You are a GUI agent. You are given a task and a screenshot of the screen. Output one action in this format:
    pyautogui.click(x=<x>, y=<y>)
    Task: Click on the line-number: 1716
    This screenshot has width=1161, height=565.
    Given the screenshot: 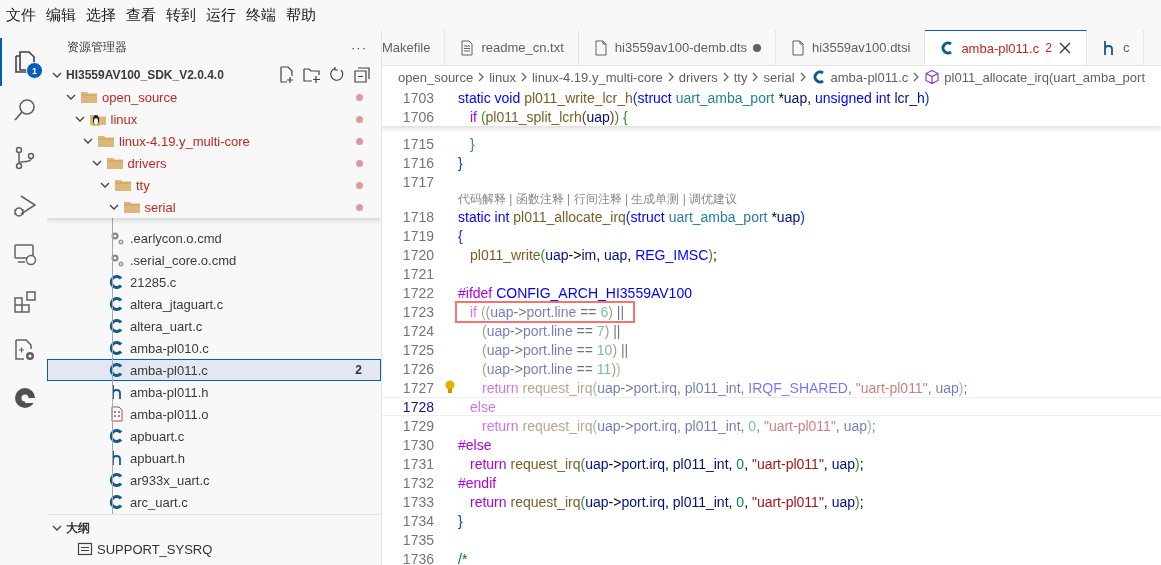 What is the action you would take?
    pyautogui.click(x=417, y=162)
    